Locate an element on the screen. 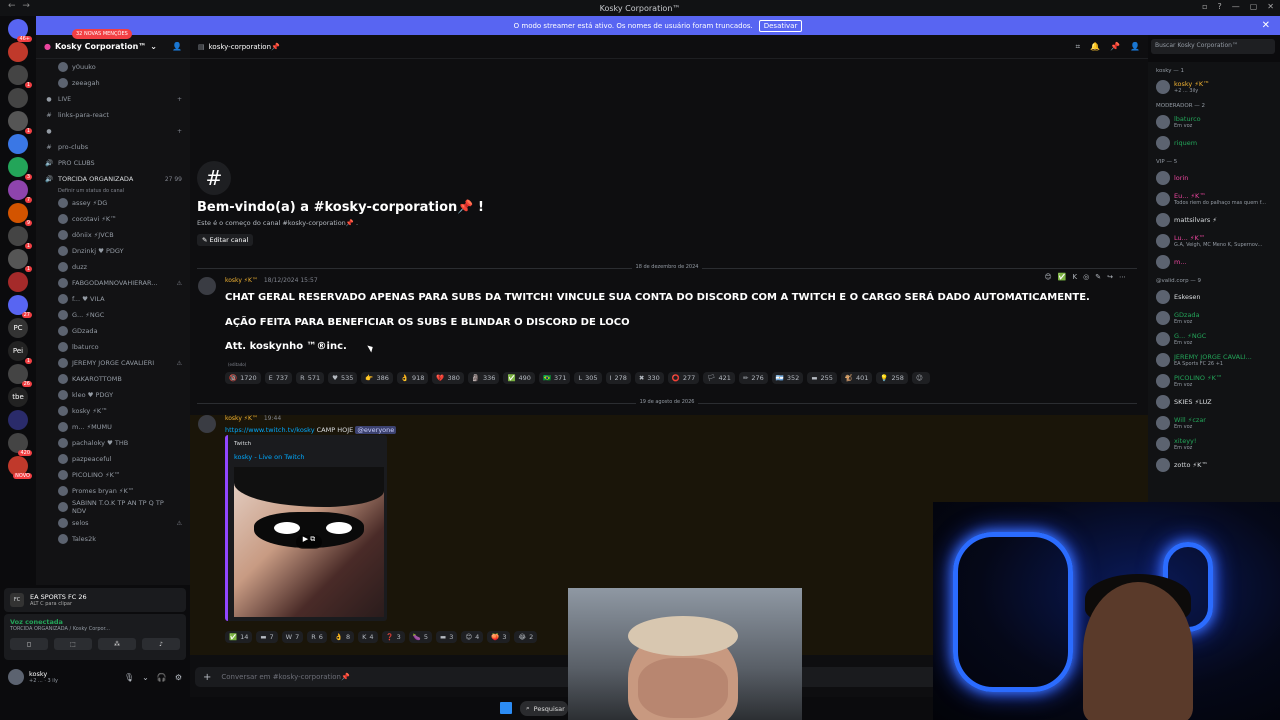  close-icon: ✕ is located at coordinates (1266, 25).